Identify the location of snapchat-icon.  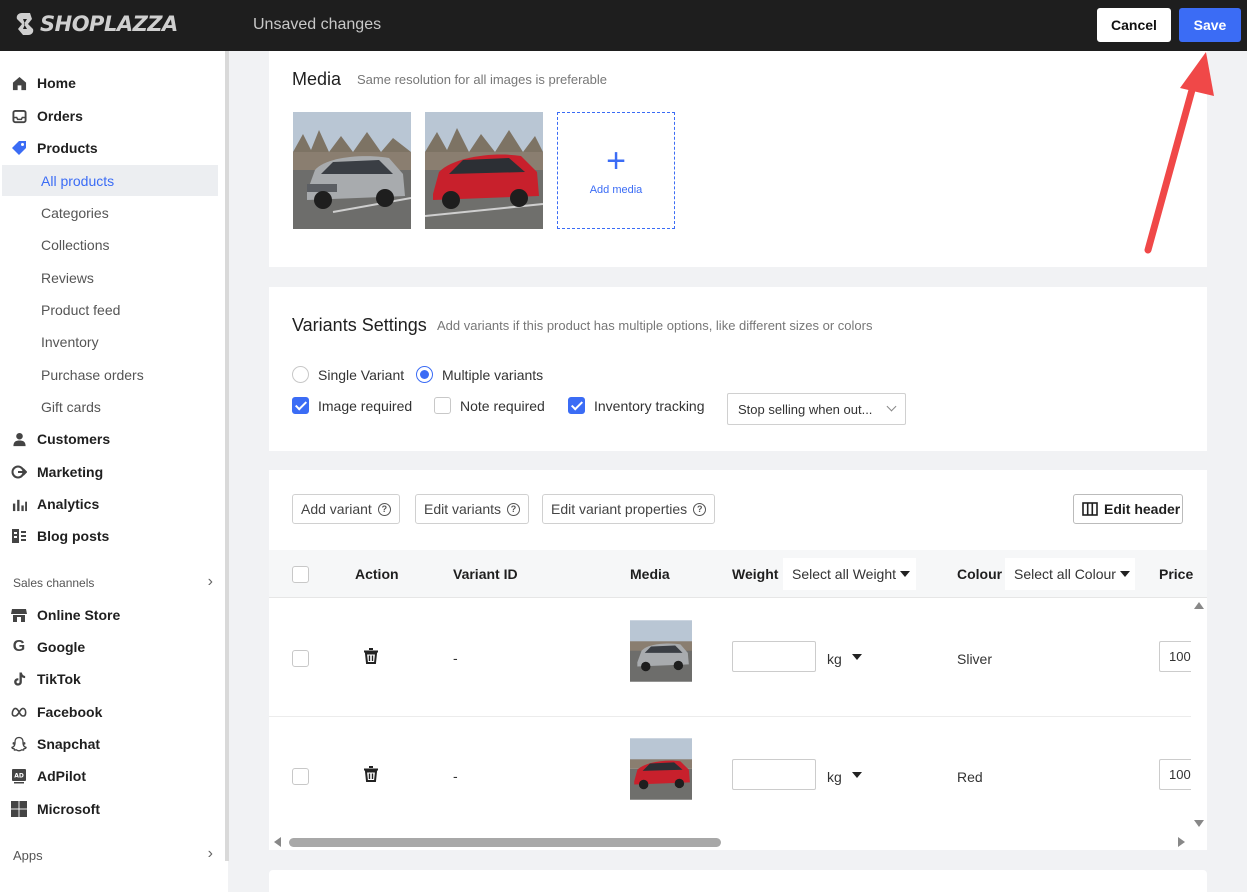
(19, 744).